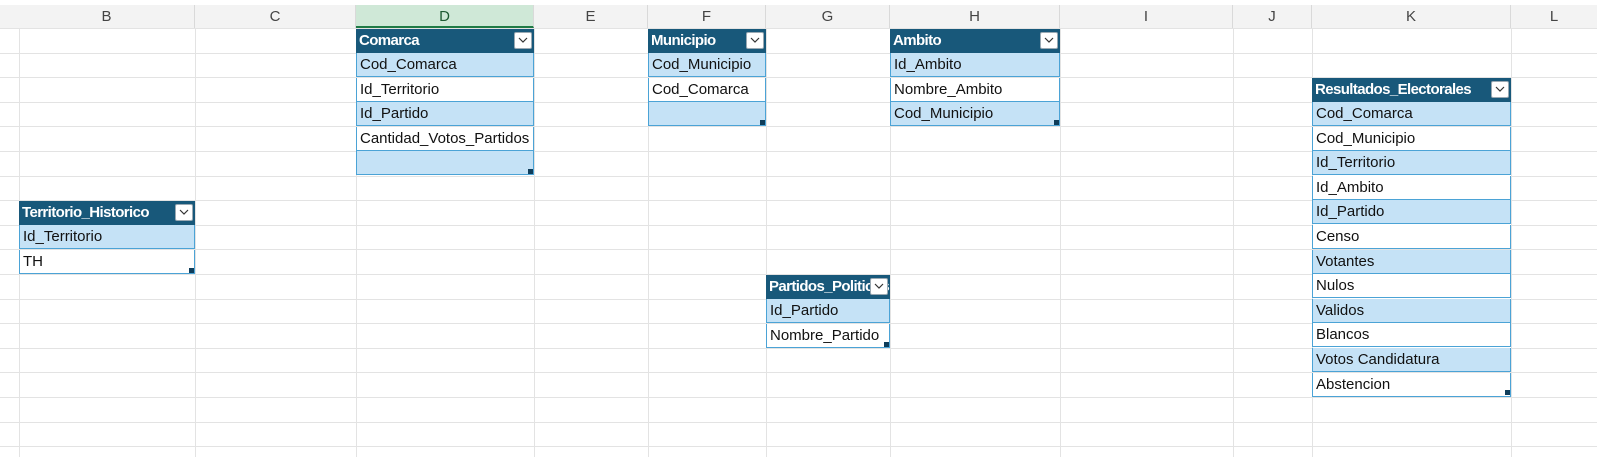 The width and height of the screenshot is (1597, 457). What do you see at coordinates (1411, 310) in the screenshot?
I see `table-row: Validos` at bounding box center [1411, 310].